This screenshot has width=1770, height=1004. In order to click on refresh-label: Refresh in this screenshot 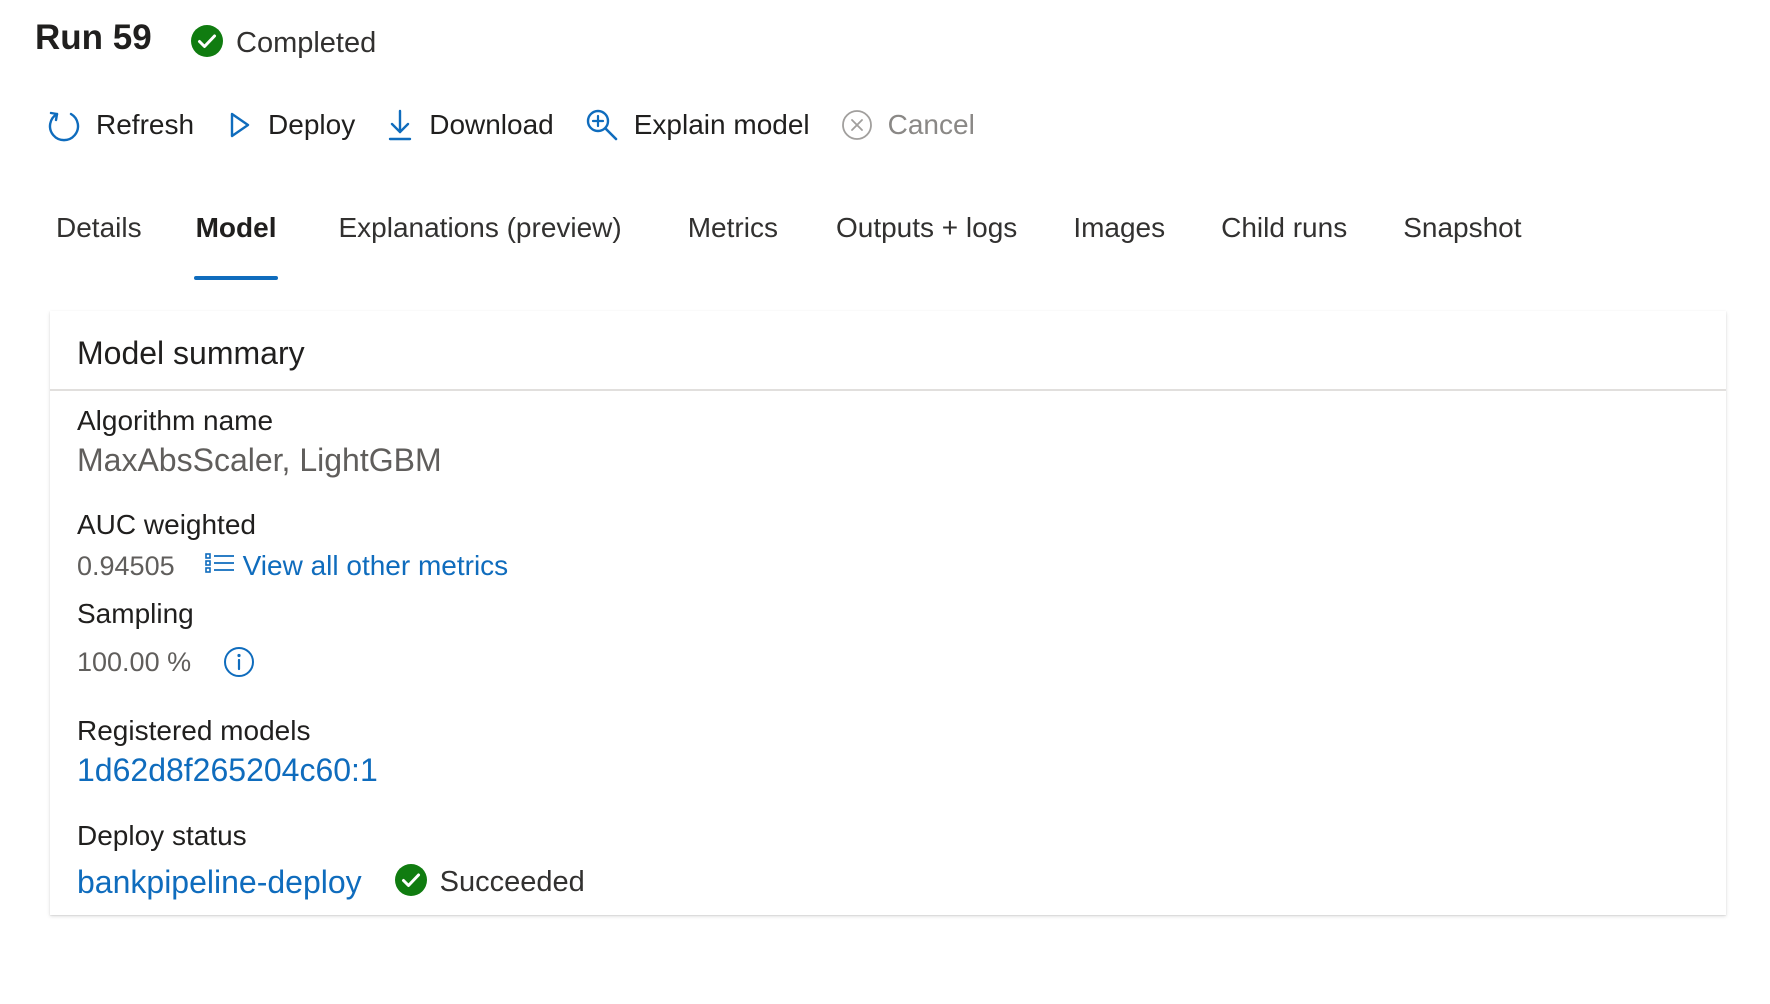, I will do `click(145, 124)`.